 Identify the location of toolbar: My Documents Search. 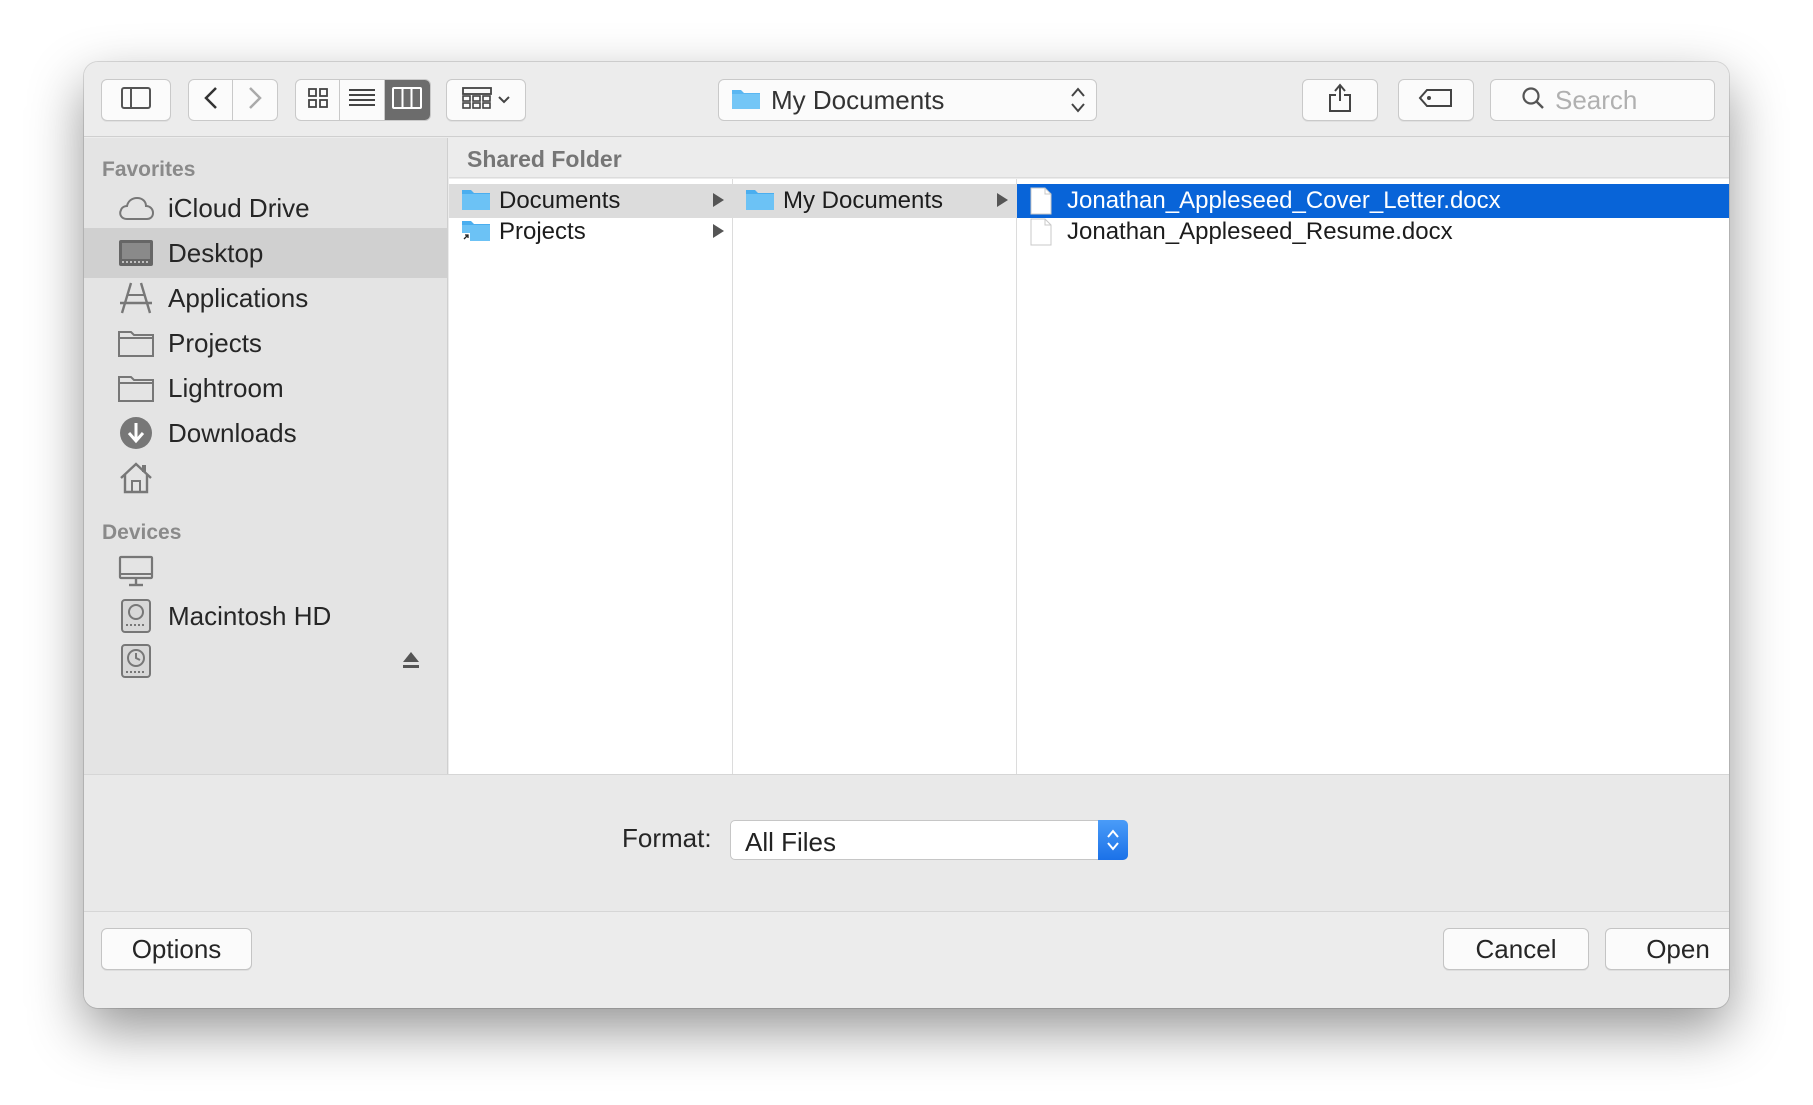
(906, 99).